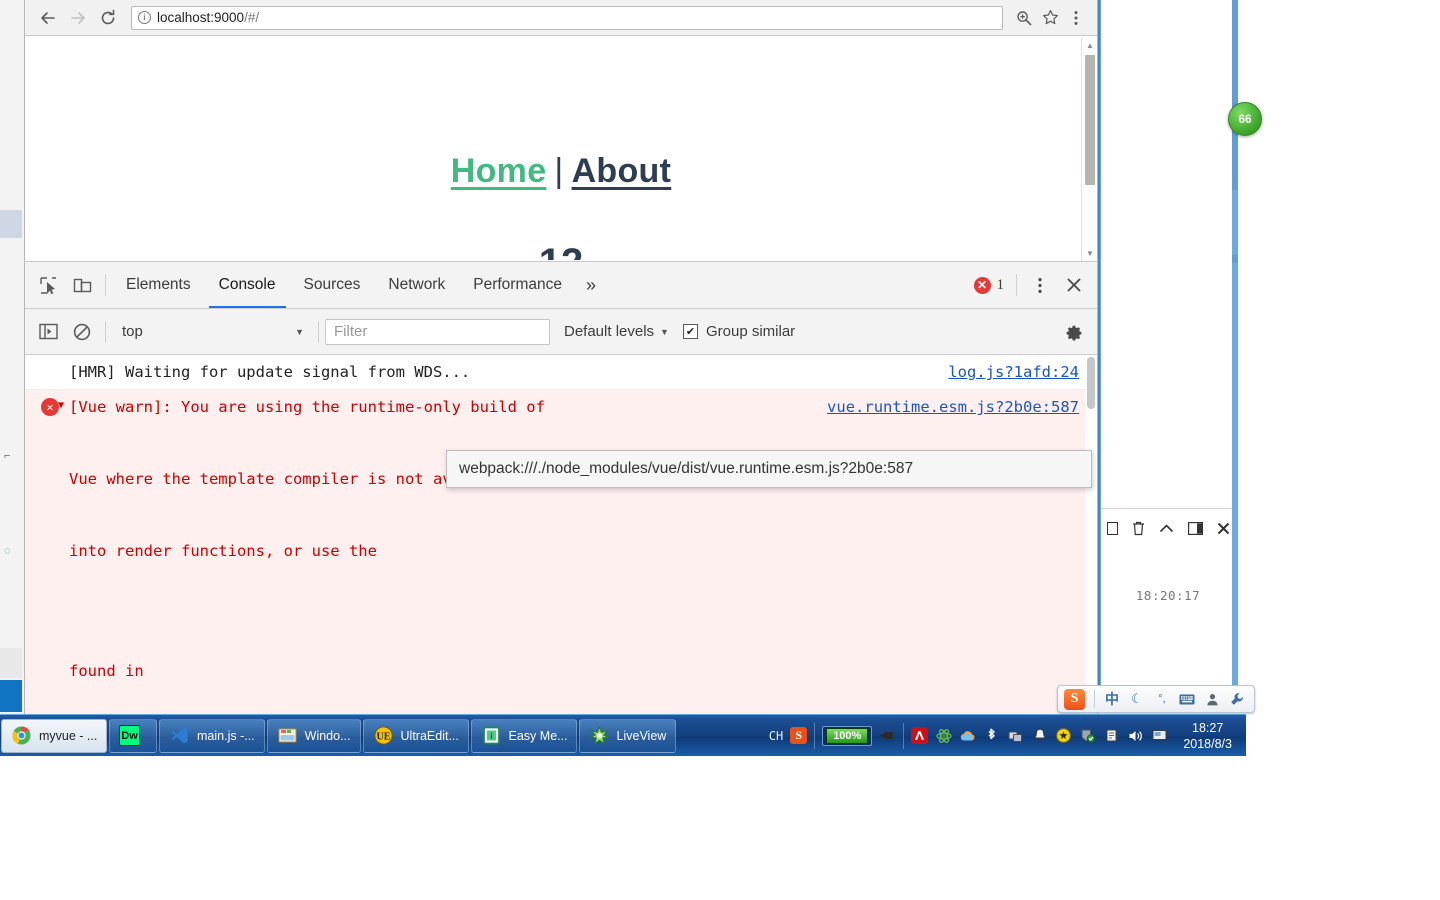  Describe the element at coordinates (13, 357) in the screenshot. I see `background-window-left: ⌐ ◌` at that location.